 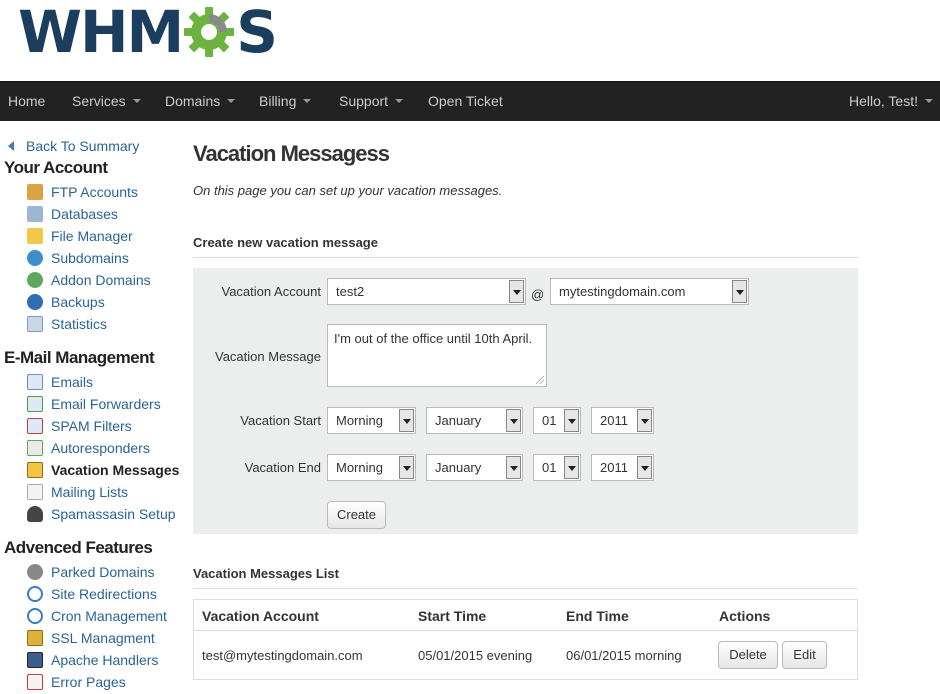 I want to click on sidebar-item-label: Error Pages, so click(x=88, y=682).